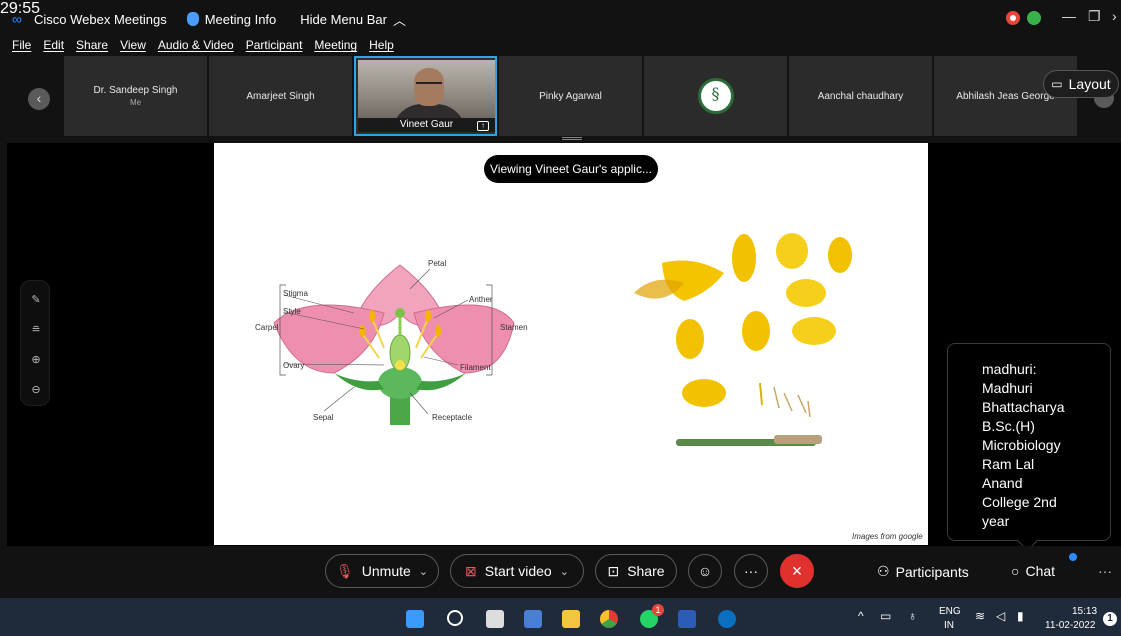 The width and height of the screenshot is (1121, 636). I want to click on unmute-label: Unmute, so click(386, 571).